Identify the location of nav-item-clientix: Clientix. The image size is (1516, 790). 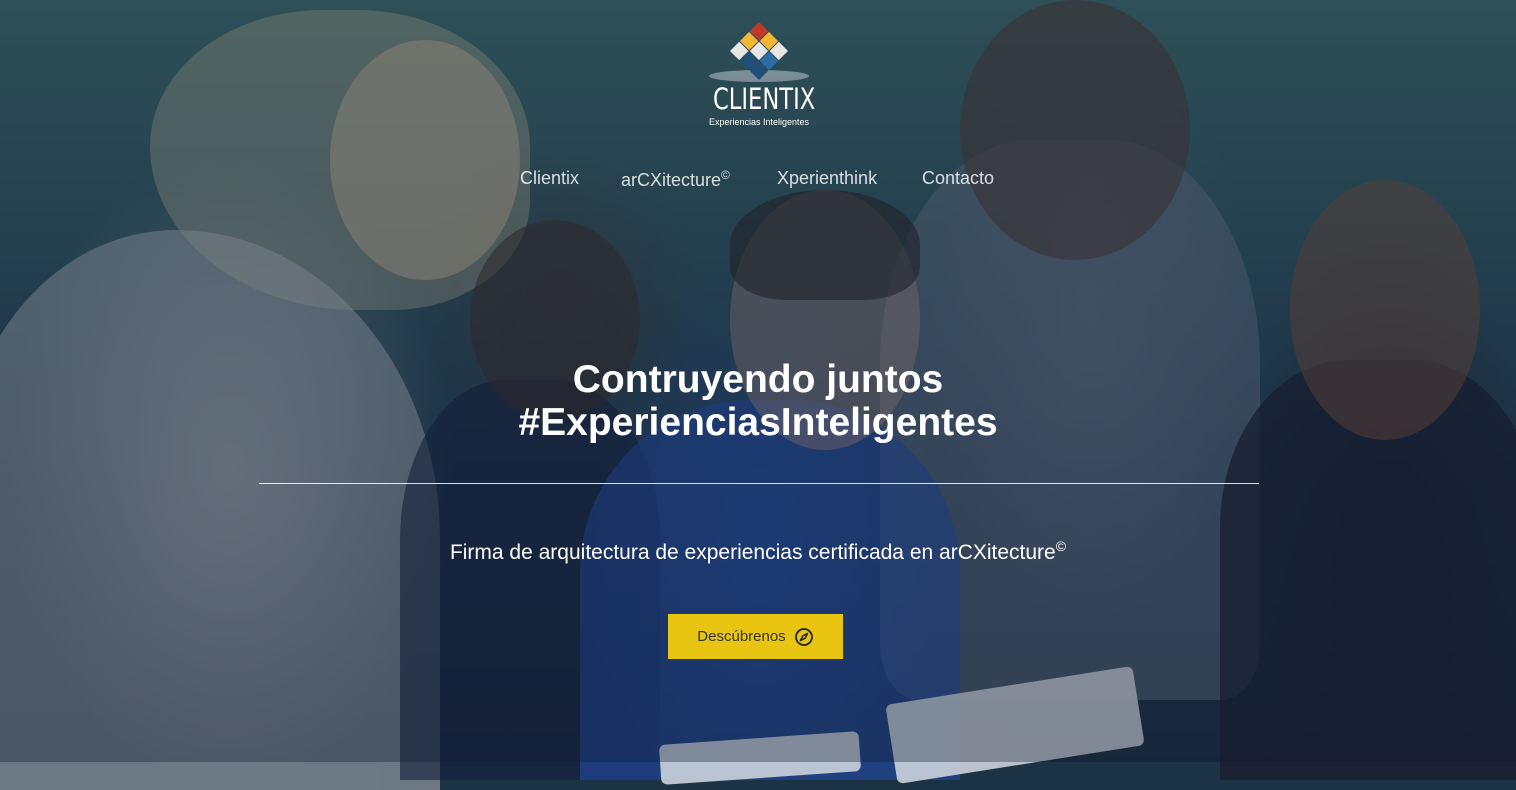
(549, 178).